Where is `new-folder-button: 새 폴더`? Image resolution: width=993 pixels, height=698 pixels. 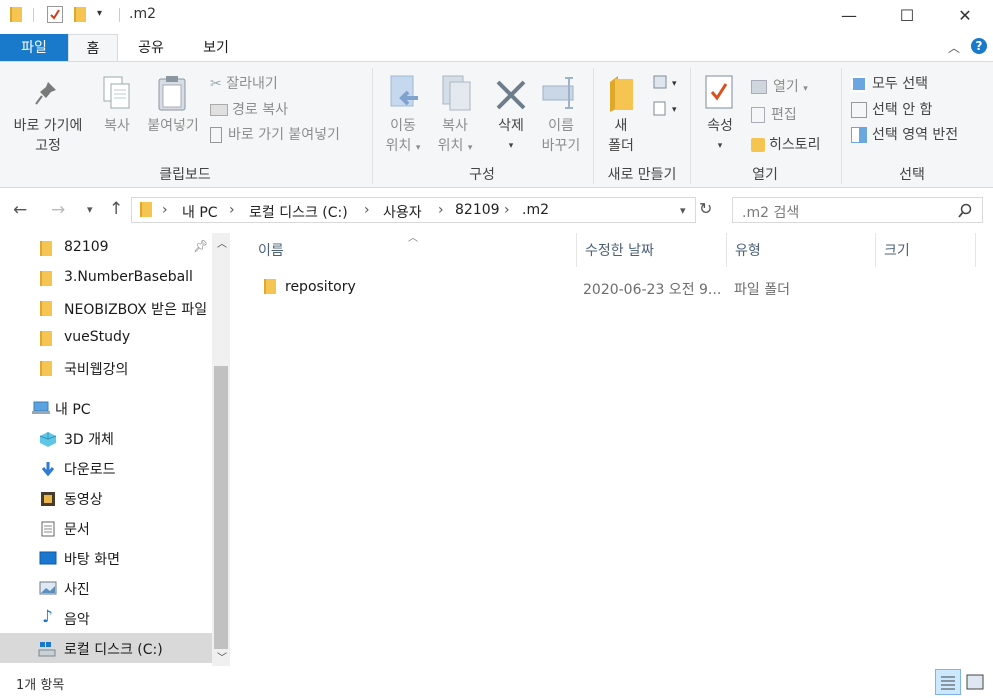
new-folder-button: 새 폴더 is located at coordinates (621, 136).